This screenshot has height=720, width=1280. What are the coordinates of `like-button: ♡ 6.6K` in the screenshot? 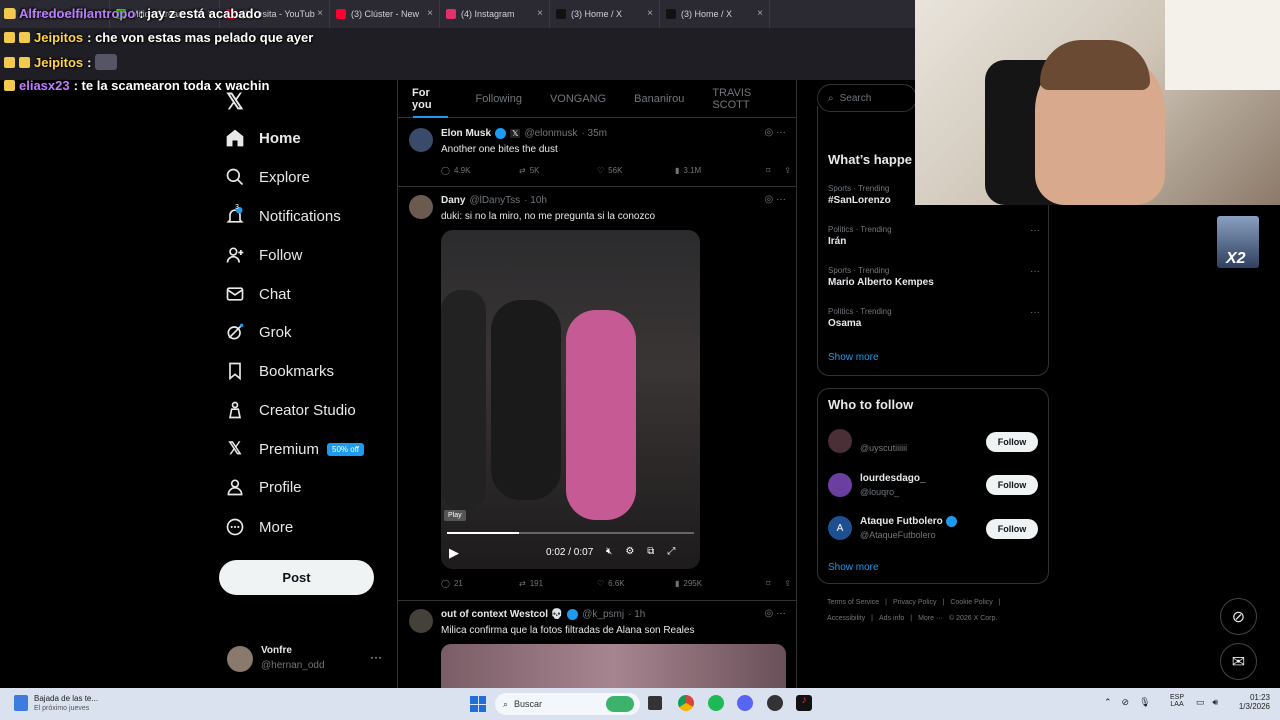 It's located at (636, 583).